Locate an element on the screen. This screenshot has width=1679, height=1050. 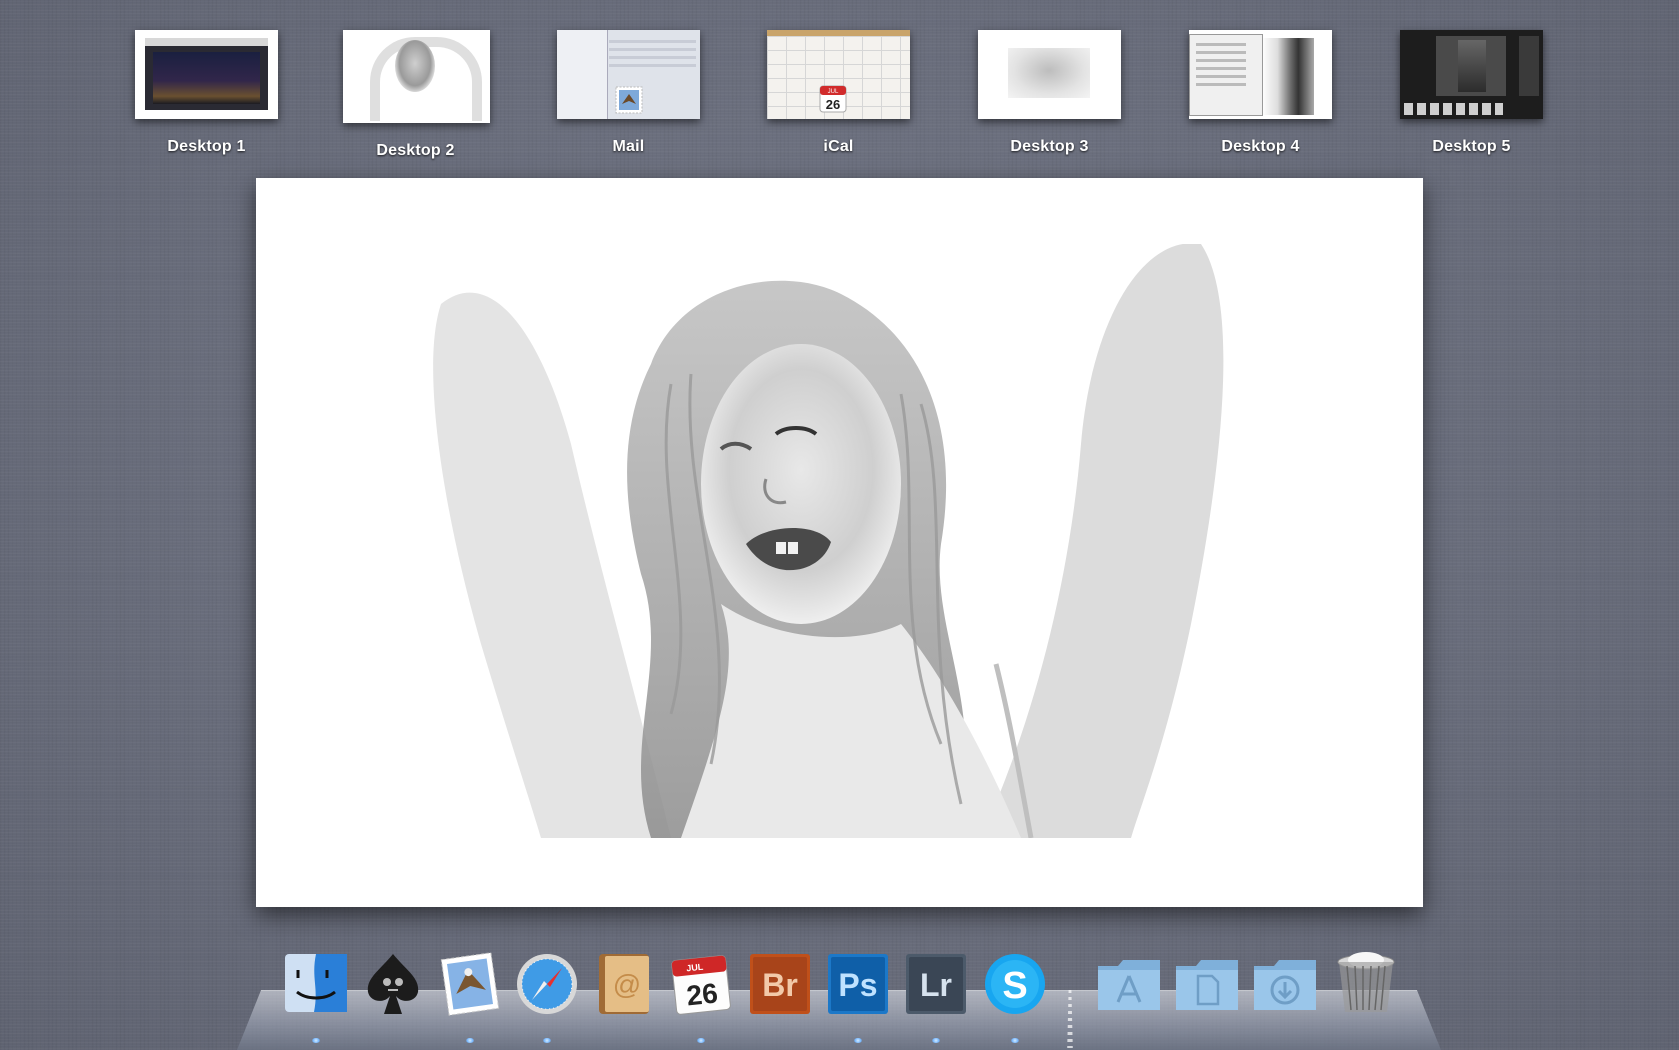
space-desktop-3: Desktop 3 is located at coordinates (1049, 93).